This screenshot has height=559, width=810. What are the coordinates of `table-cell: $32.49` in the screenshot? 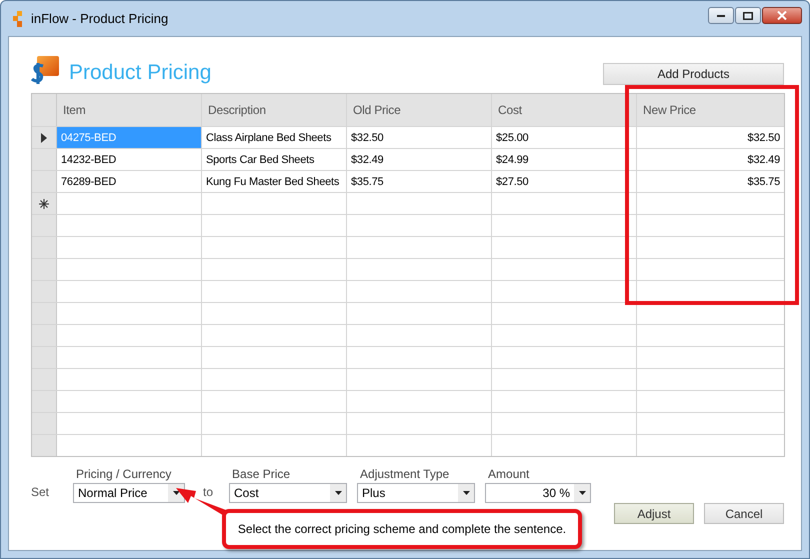 It's located at (419, 159).